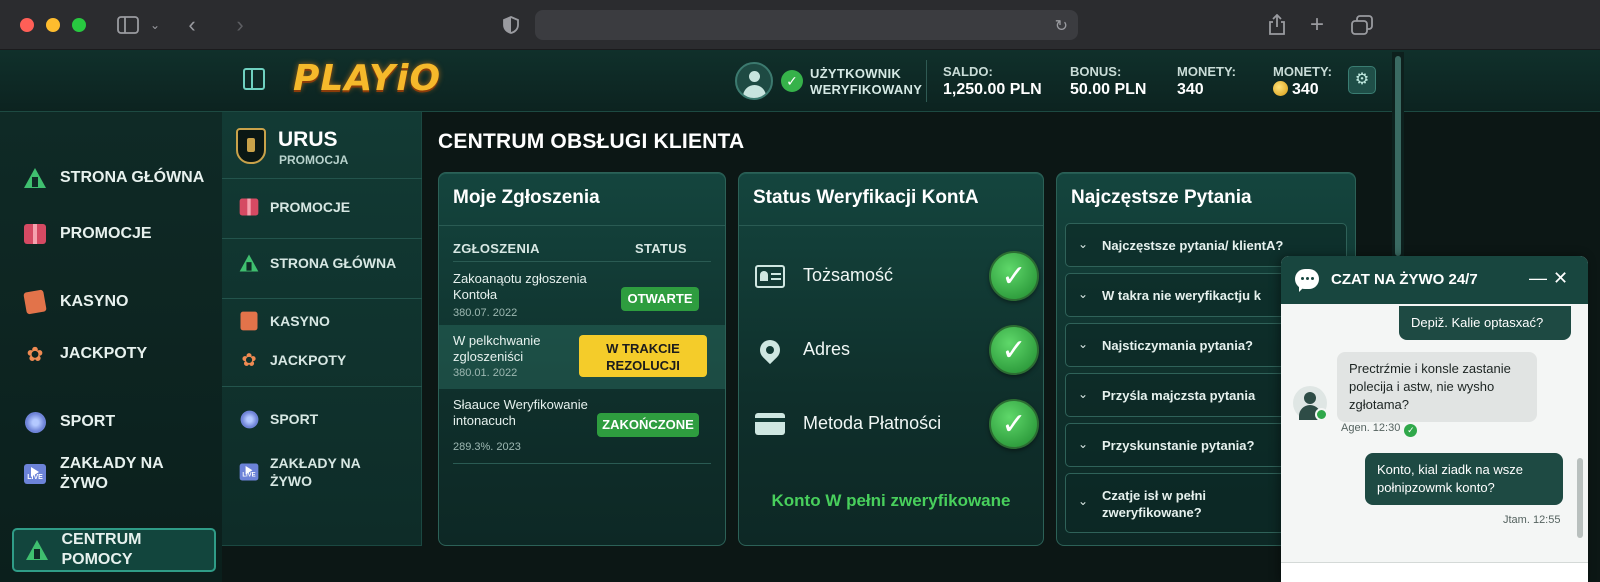 The height and width of the screenshot is (582, 1600). I want to click on coins-stat: MONETY: 340, so click(1206, 82).